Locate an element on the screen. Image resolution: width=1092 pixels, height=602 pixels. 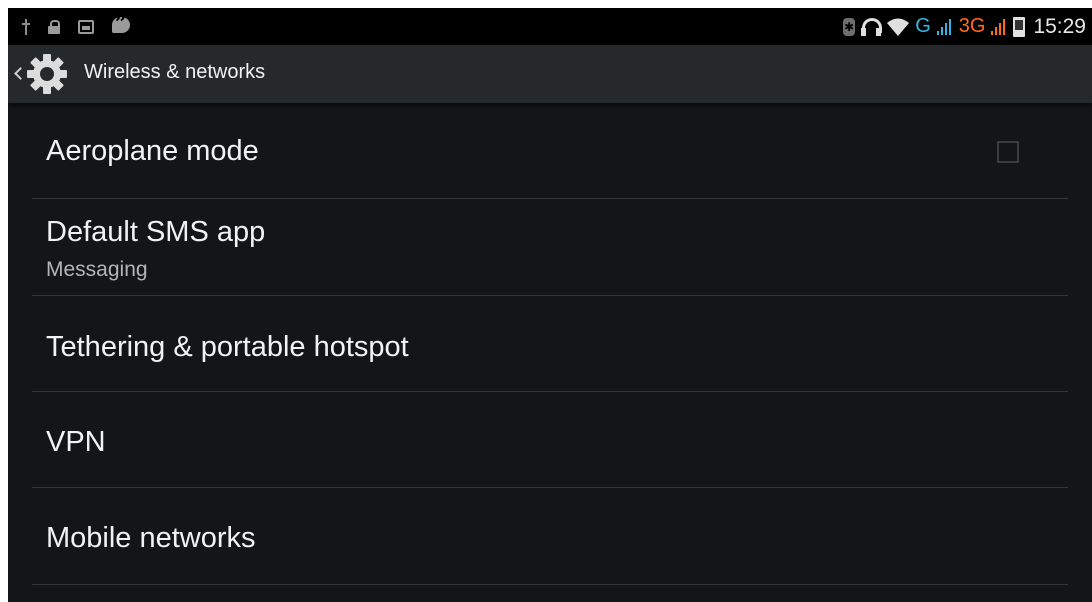
pref-title: Mobile networks is located at coordinates (151, 538).